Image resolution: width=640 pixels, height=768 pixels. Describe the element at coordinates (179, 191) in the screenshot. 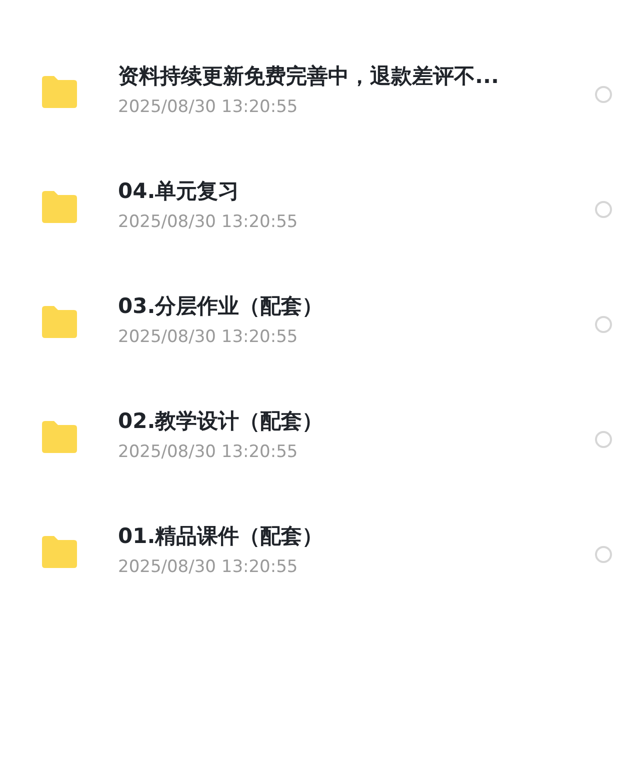

I see `folder-name: 04.单元复习` at that location.